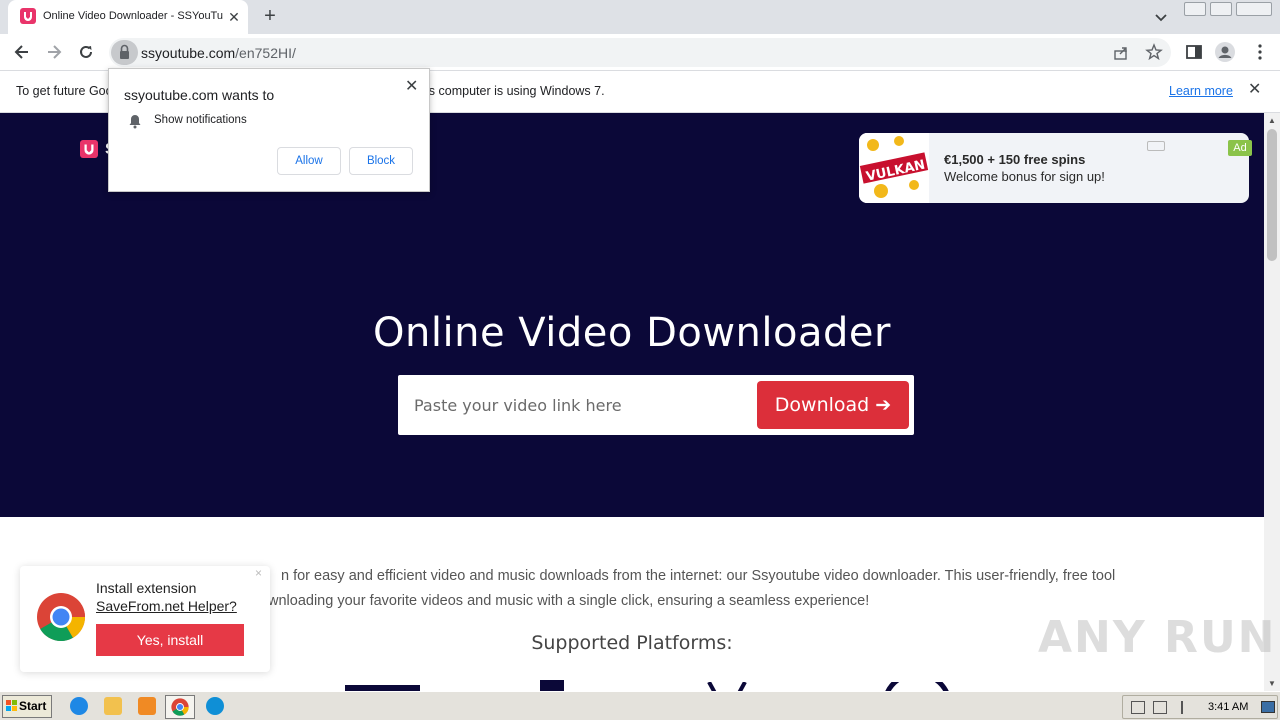  Describe the element at coordinates (1256, 90) in the screenshot. I see `infobar-close-icon: ✕` at that location.